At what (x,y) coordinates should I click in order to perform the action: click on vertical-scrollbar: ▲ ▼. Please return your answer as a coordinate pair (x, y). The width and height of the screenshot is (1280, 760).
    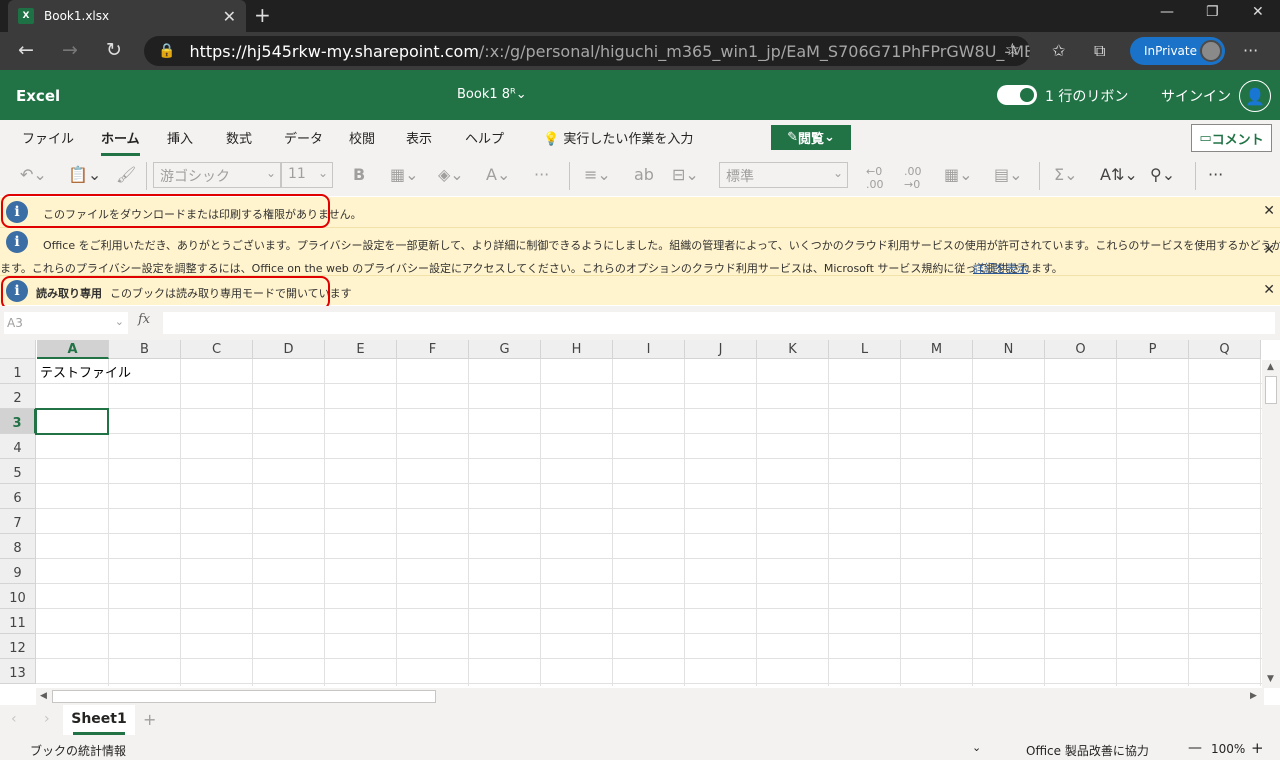
    Looking at the image, I should click on (1271, 524).